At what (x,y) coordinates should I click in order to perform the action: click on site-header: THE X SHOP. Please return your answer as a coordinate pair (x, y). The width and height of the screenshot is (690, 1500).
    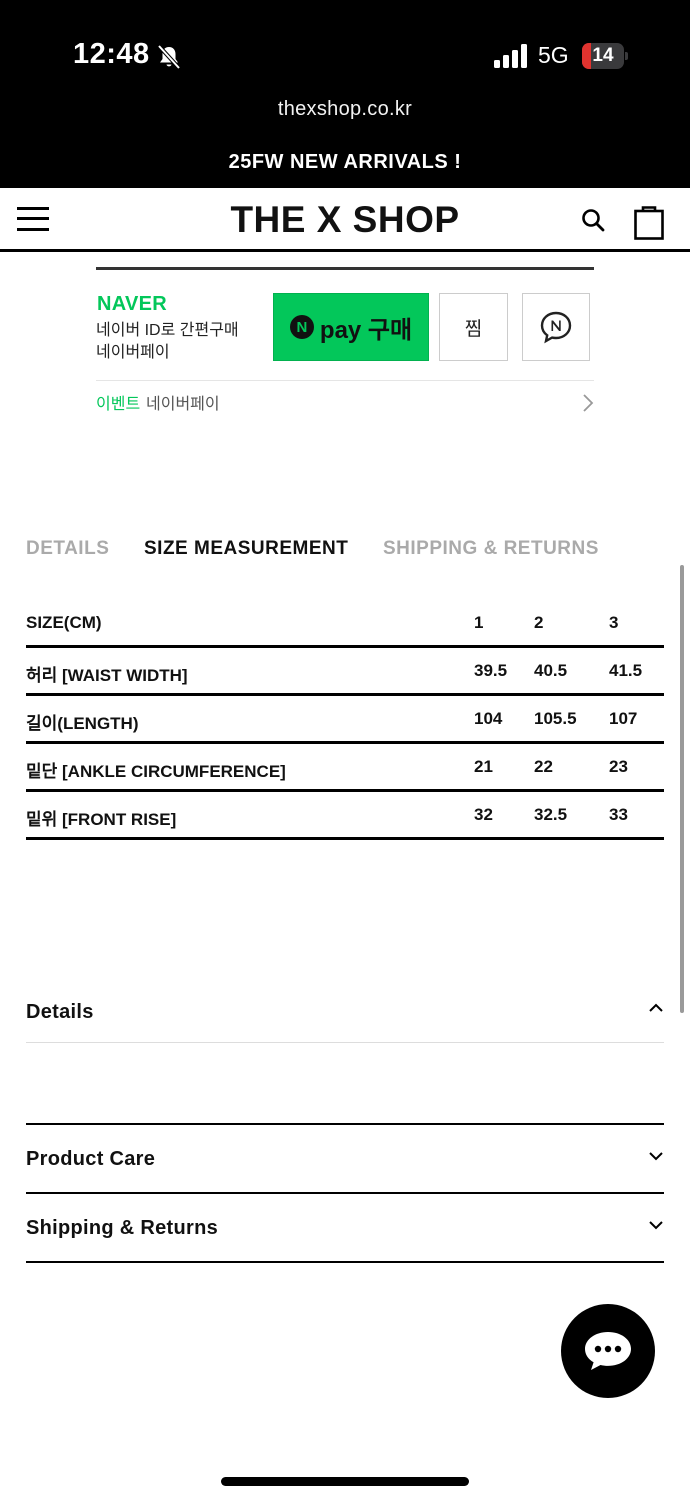
    Looking at the image, I should click on (345, 220).